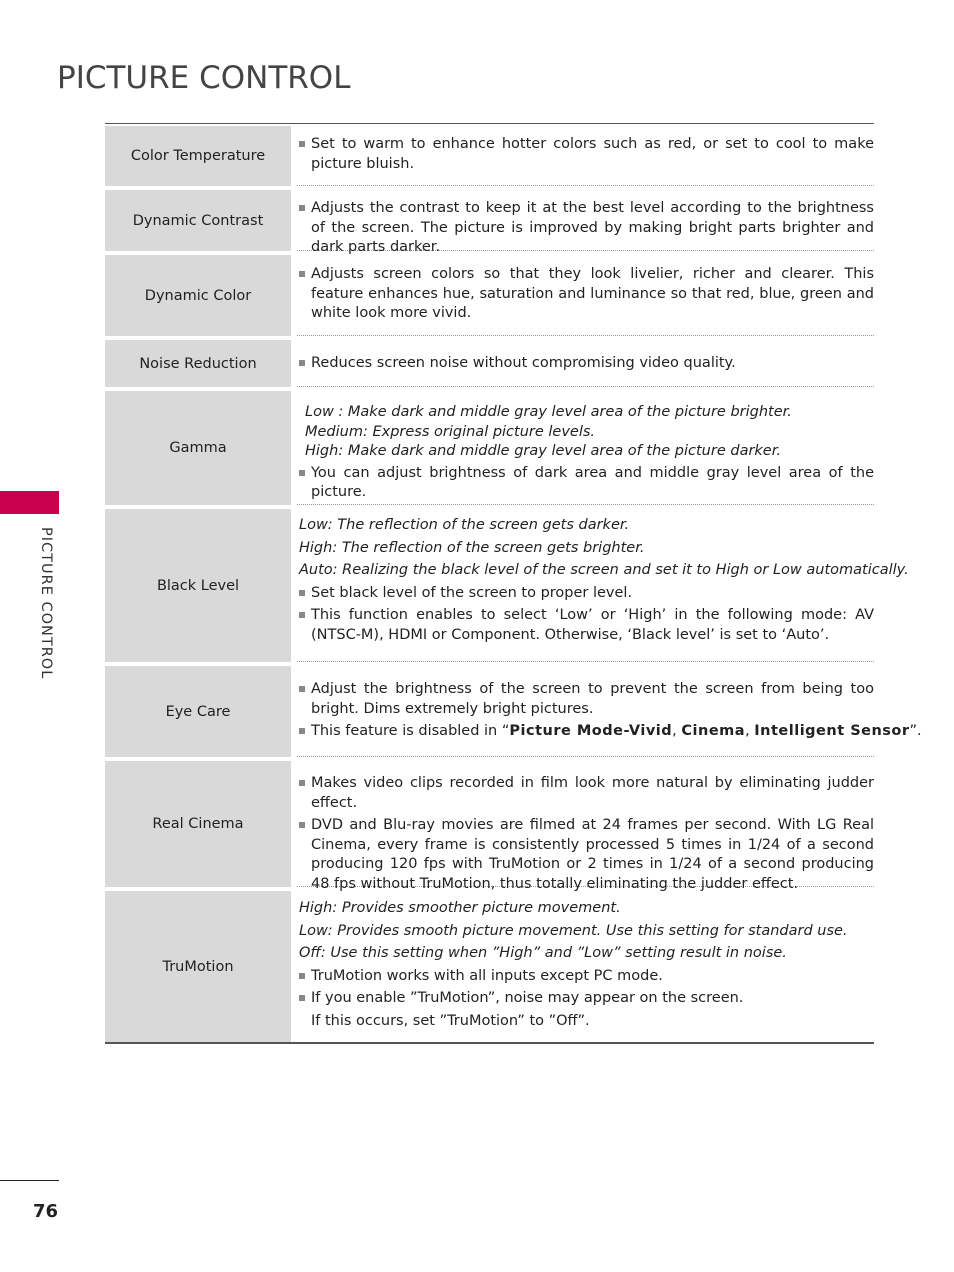 Image resolution: width=954 pixels, height=1272 pixels. Describe the element at coordinates (204, 78) in the screenshot. I see `page-title: PICTURE CONTROL` at that location.